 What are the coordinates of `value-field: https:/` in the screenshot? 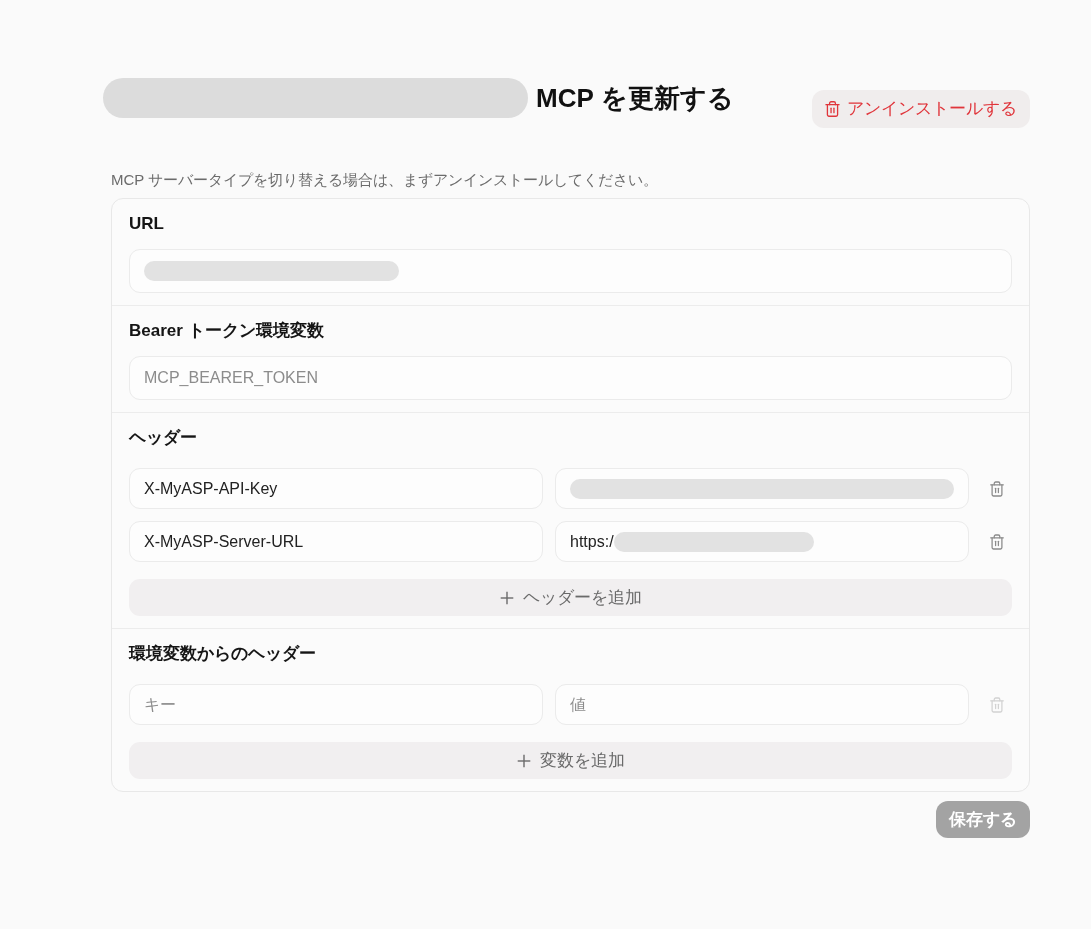 It's located at (762, 541).